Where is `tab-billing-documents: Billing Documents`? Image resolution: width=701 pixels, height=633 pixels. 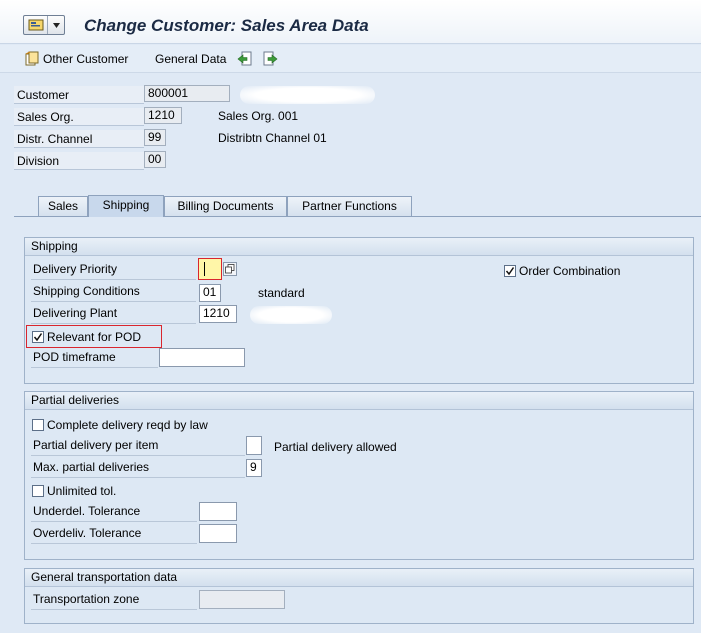 tab-billing-documents: Billing Documents is located at coordinates (225, 206).